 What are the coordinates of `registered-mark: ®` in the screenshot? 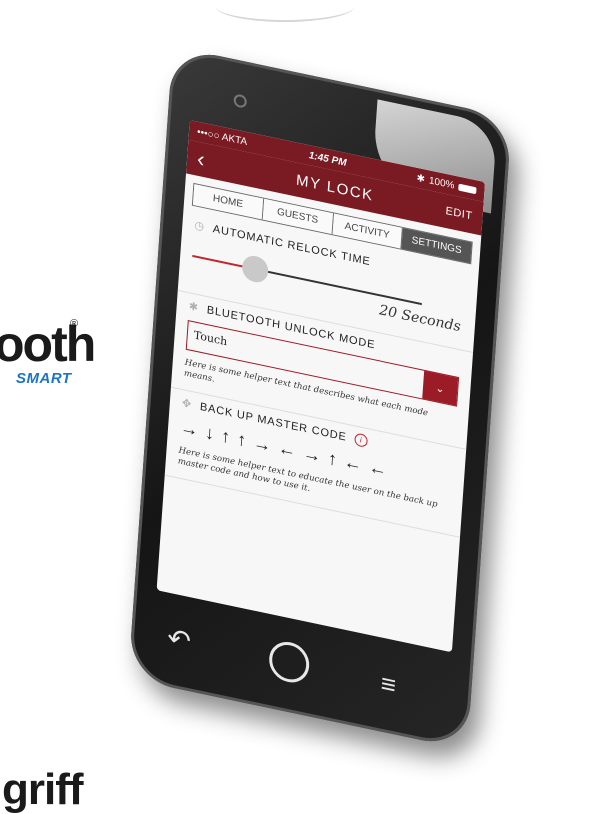 It's located at (74, 324).